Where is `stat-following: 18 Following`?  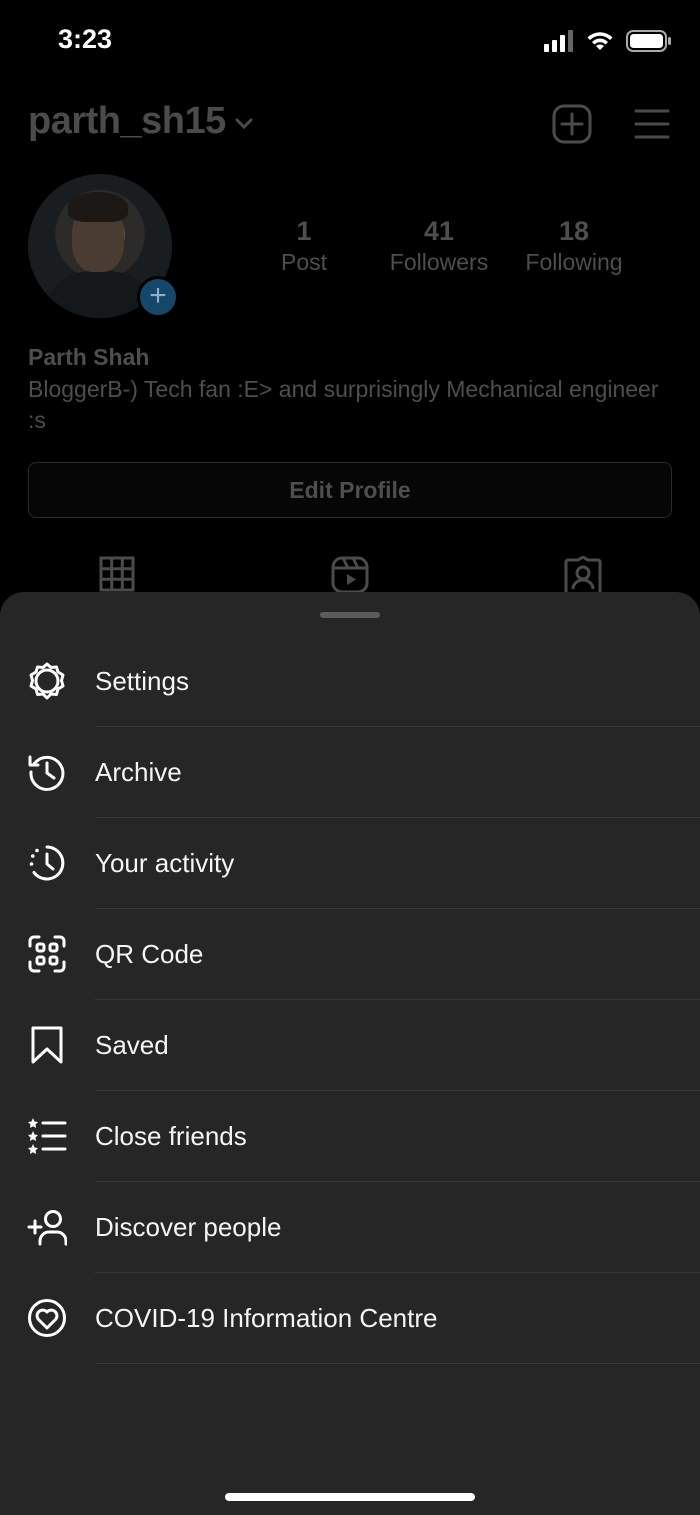 stat-following: 18 Following is located at coordinates (574, 246).